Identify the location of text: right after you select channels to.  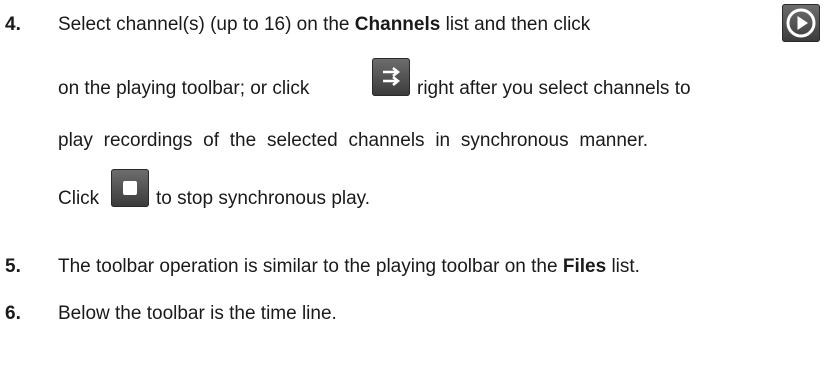
(554, 88).